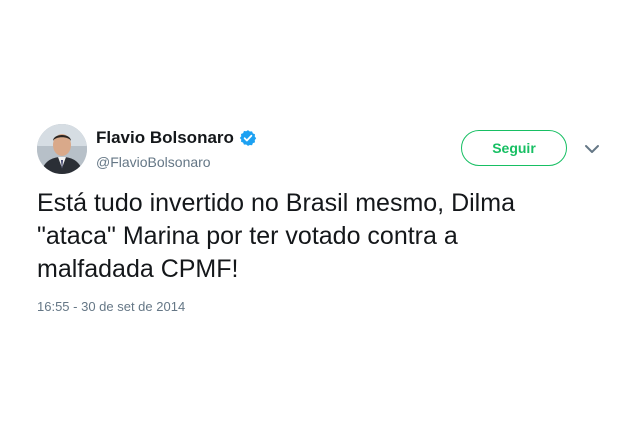  I want to click on verified-badge-icon, so click(248, 138).